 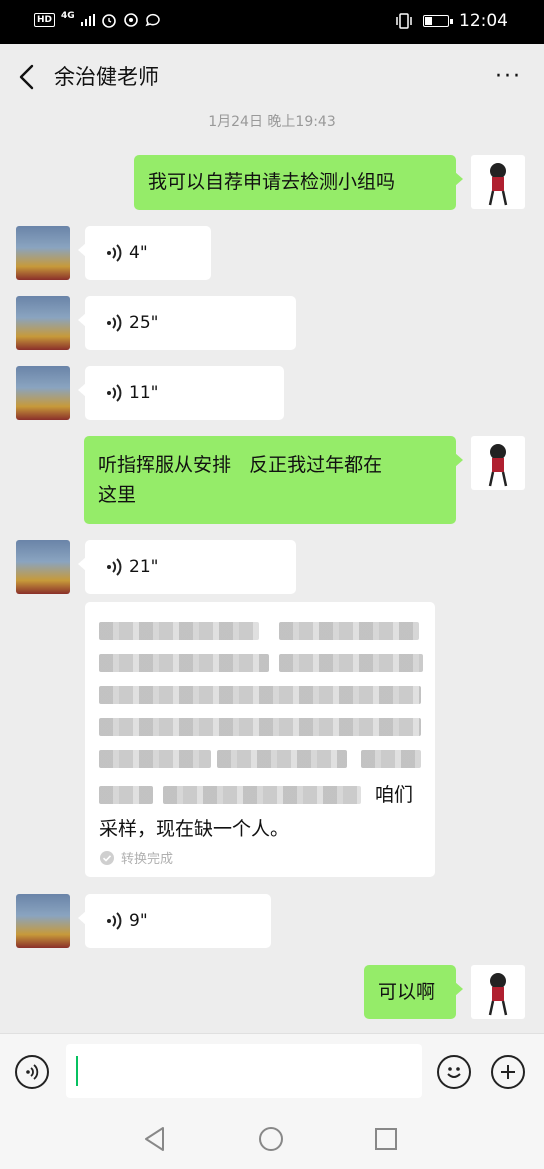 What do you see at coordinates (508, 77) in the screenshot?
I see `more-options-icon: ···` at bounding box center [508, 77].